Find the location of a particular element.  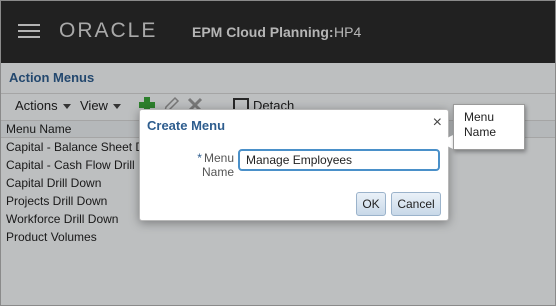

dialog-title: Create Menu is located at coordinates (186, 125).